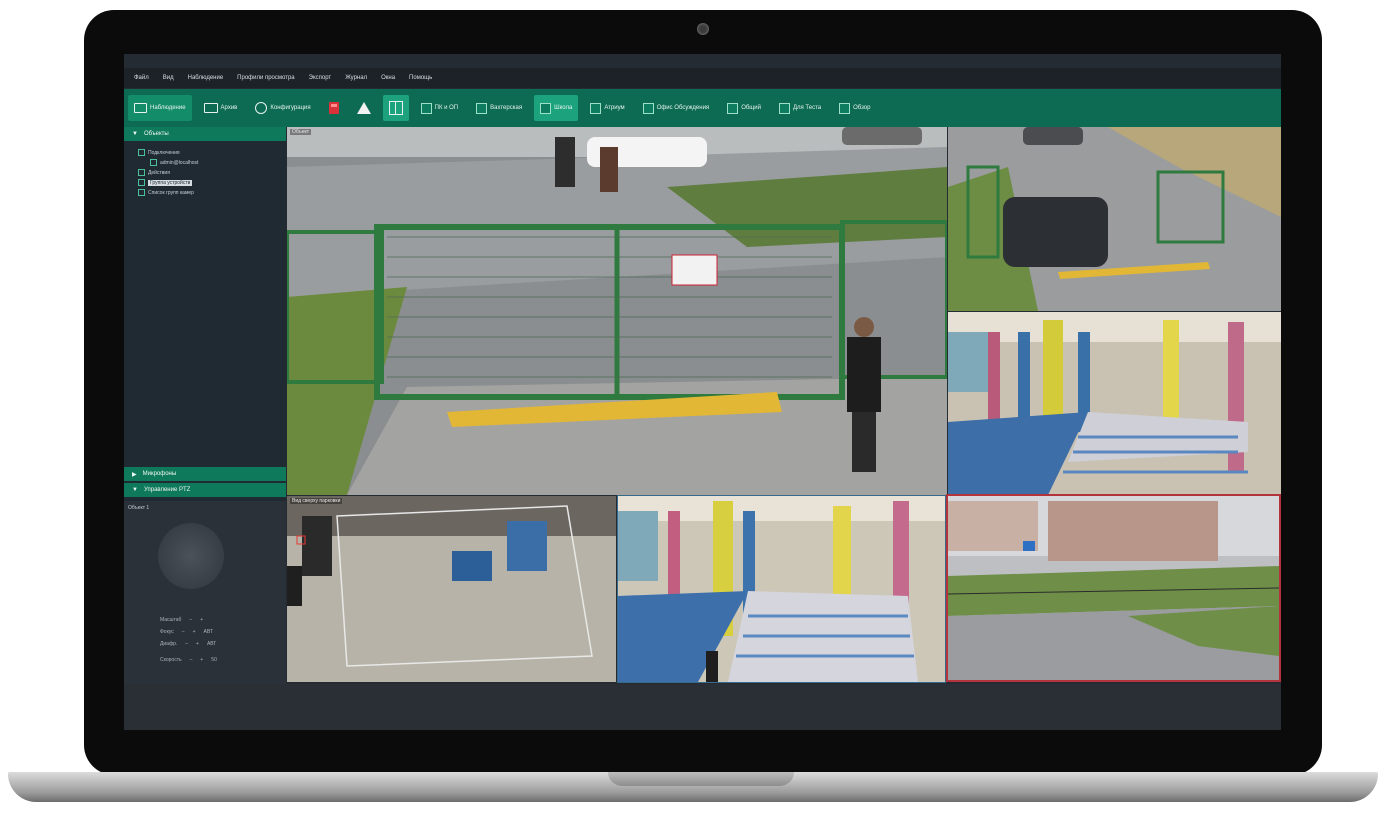 Image resolution: width=1384 pixels, height=814 pixels. Describe the element at coordinates (261, 108) in the screenshot. I see `gear-icon` at that location.